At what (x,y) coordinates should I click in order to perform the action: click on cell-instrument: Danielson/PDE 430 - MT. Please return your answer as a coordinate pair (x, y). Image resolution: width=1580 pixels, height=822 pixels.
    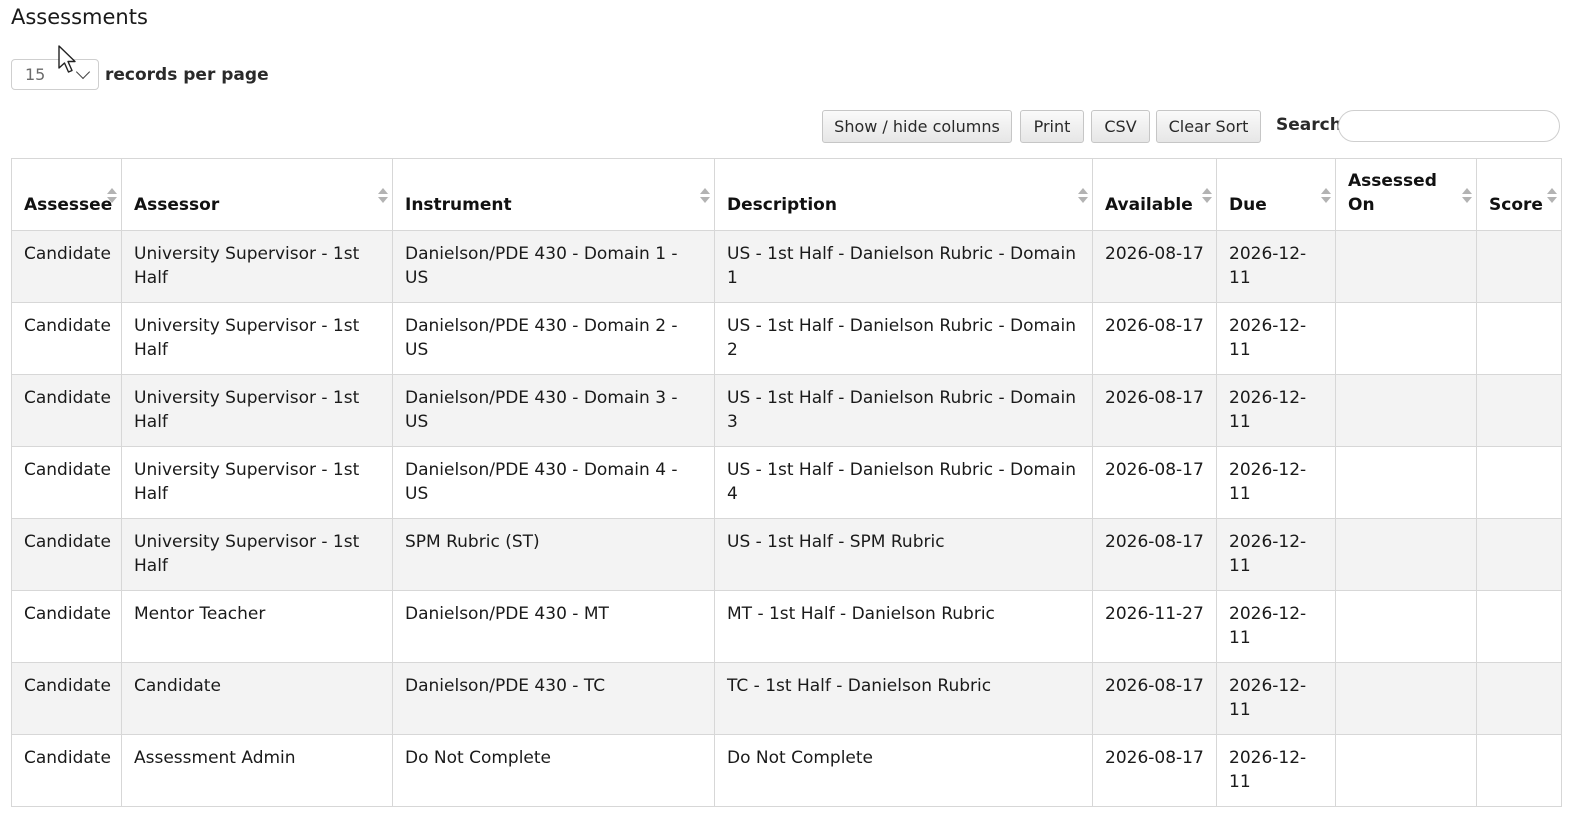
    Looking at the image, I should click on (553, 626).